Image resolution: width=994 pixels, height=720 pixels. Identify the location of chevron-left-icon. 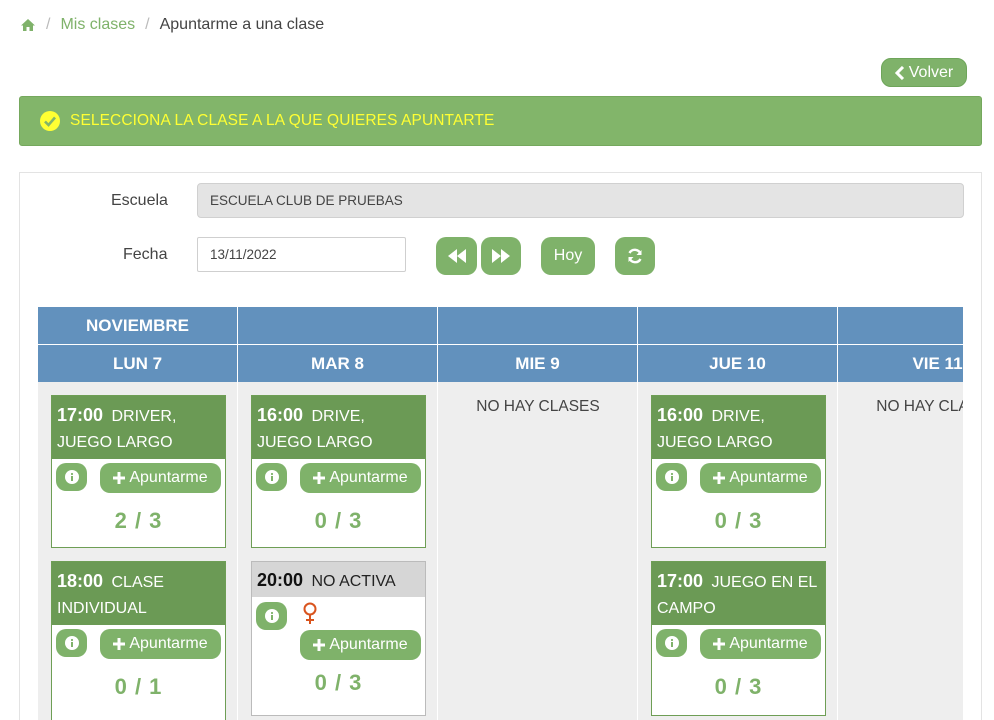
(899, 72).